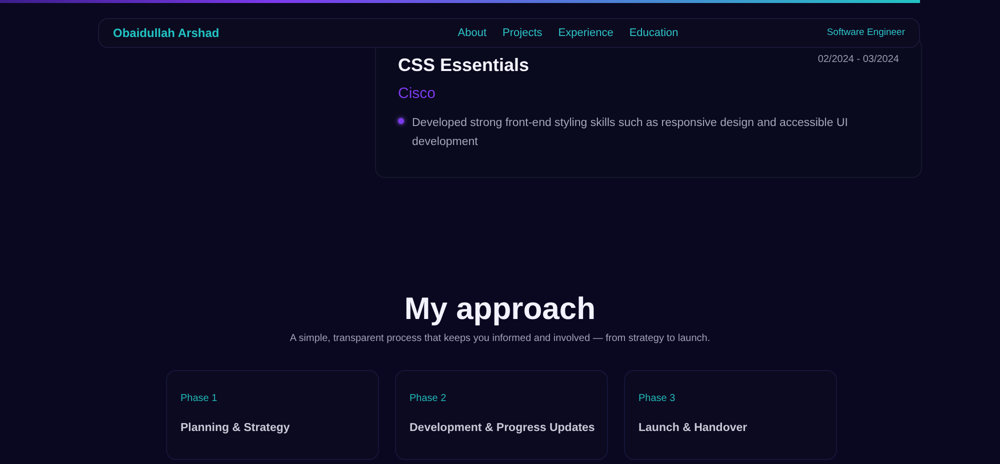 The image size is (1000, 464). What do you see at coordinates (657, 399) in the screenshot?
I see `phase-label: Phase 3` at bounding box center [657, 399].